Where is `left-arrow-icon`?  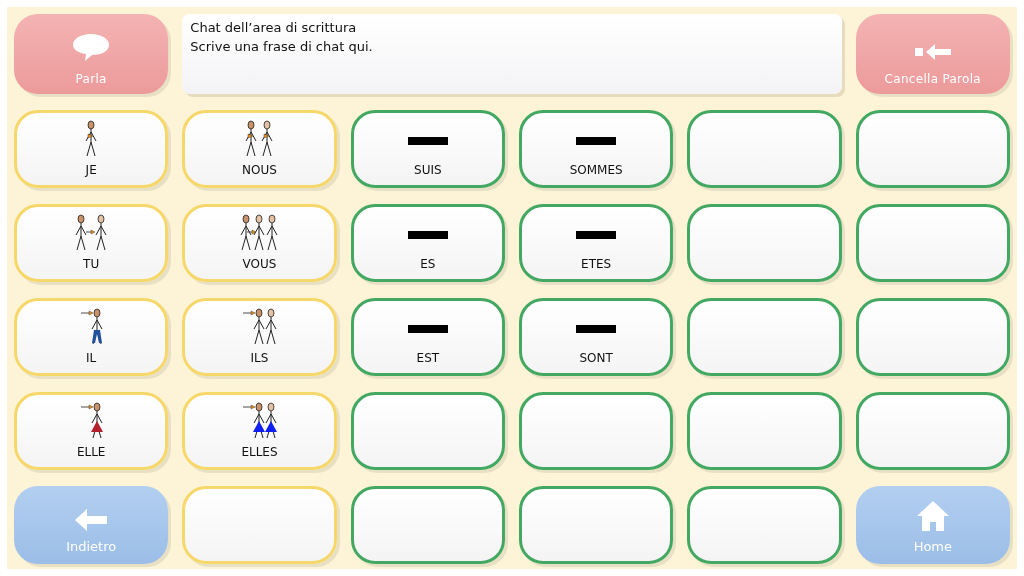
left-arrow-icon is located at coordinates (91, 520).